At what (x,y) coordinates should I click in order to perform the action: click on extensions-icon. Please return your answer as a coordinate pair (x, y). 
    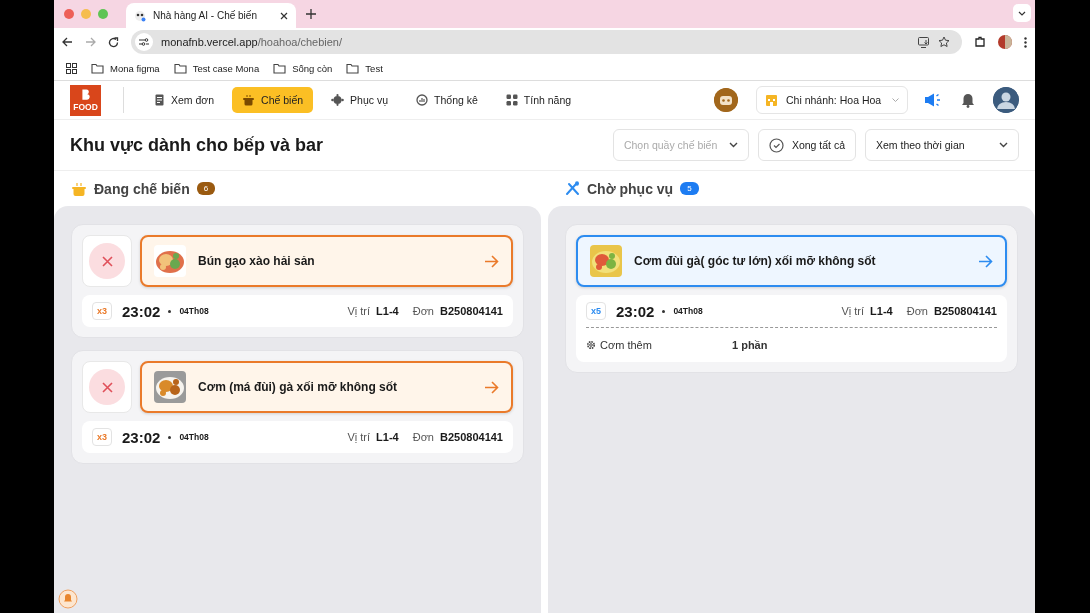
    Looking at the image, I should click on (980, 42).